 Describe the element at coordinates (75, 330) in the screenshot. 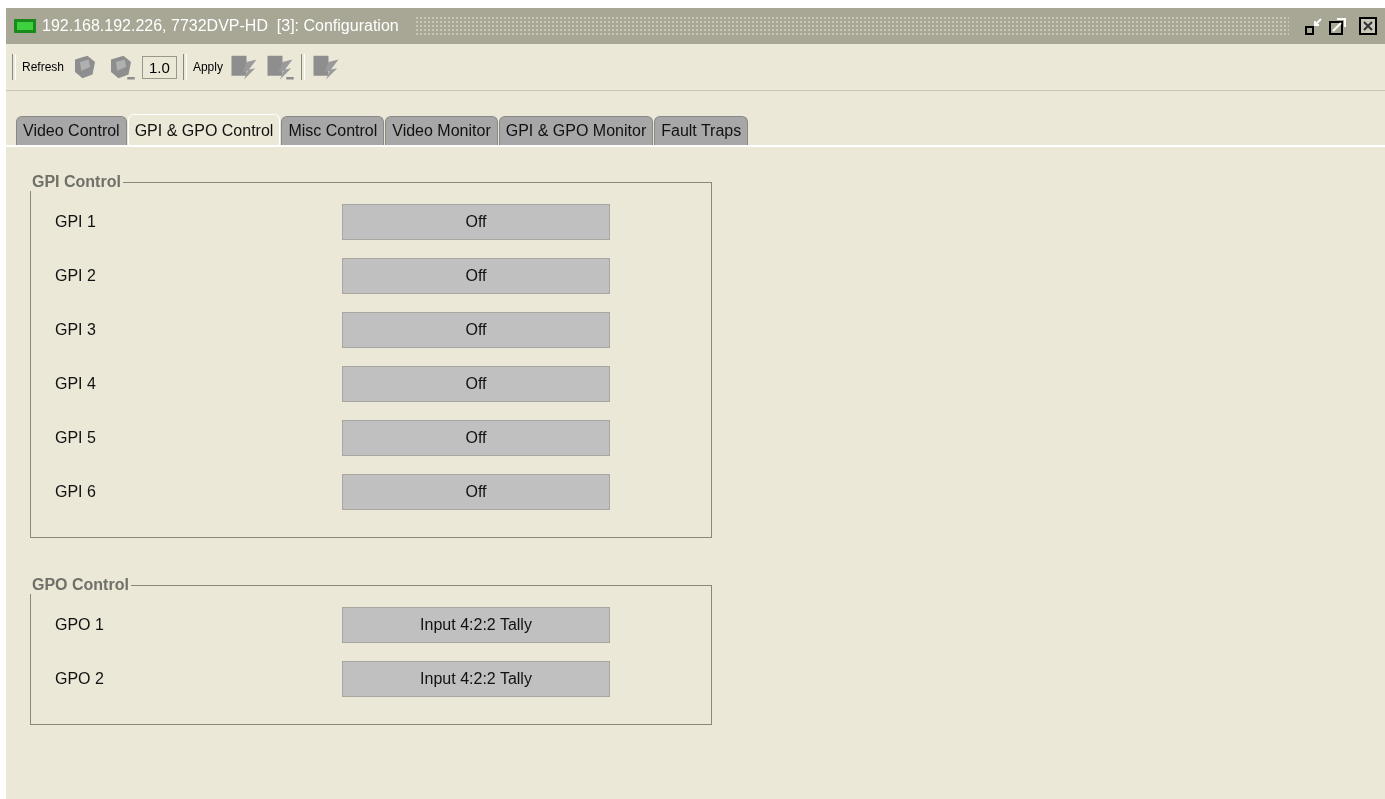

I see `row-label: GPI 3` at that location.